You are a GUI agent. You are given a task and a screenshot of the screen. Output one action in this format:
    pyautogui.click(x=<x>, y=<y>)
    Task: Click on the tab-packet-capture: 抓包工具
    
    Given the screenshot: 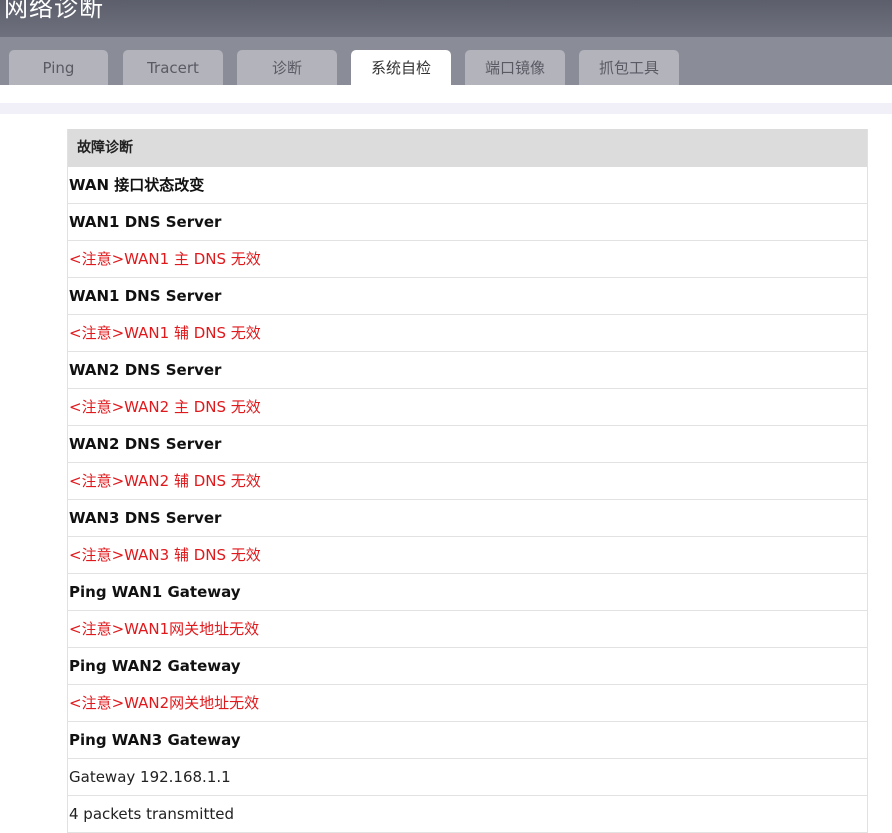 What is the action you would take?
    pyautogui.click(x=629, y=67)
    